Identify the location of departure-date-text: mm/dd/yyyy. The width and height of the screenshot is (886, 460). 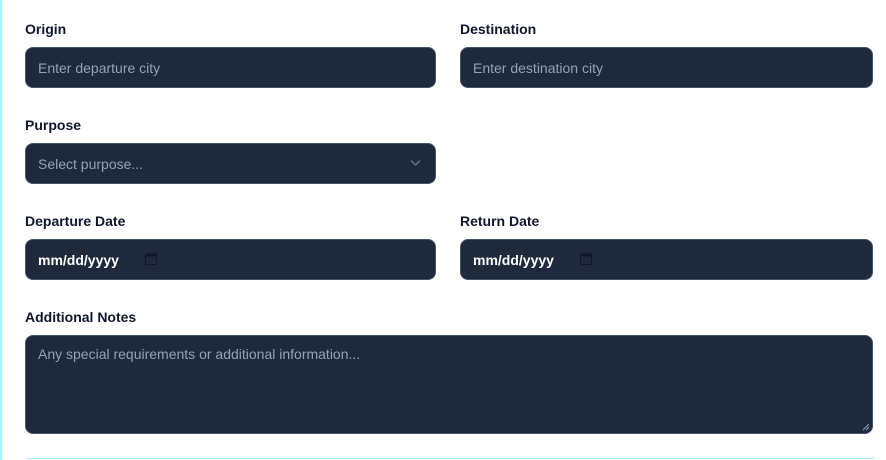
(78, 259).